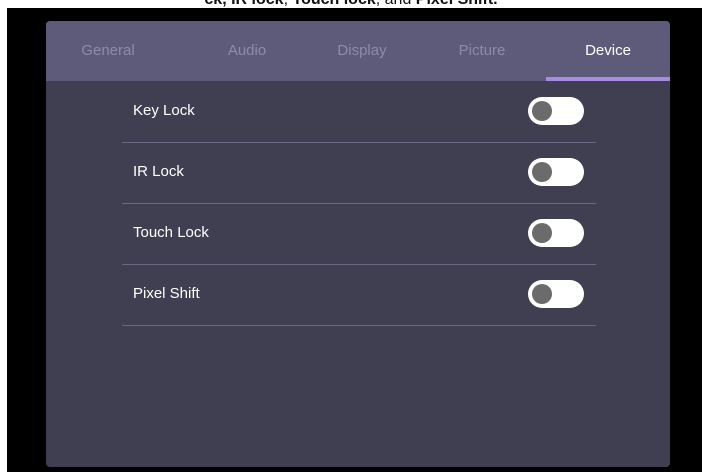 The image size is (702, 472). What do you see at coordinates (359, 112) in the screenshot?
I see `setting-row-key-lock: Key Lock` at bounding box center [359, 112].